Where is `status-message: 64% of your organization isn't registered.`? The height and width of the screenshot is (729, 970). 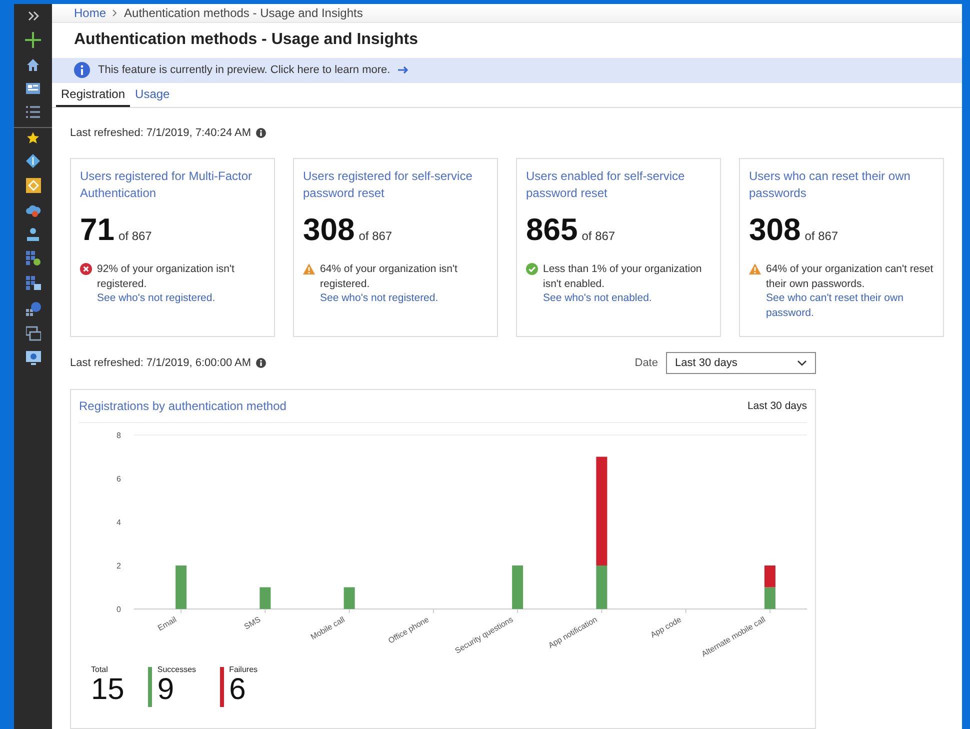 status-message: 64% of your organization isn't registered. is located at coordinates (389, 276).